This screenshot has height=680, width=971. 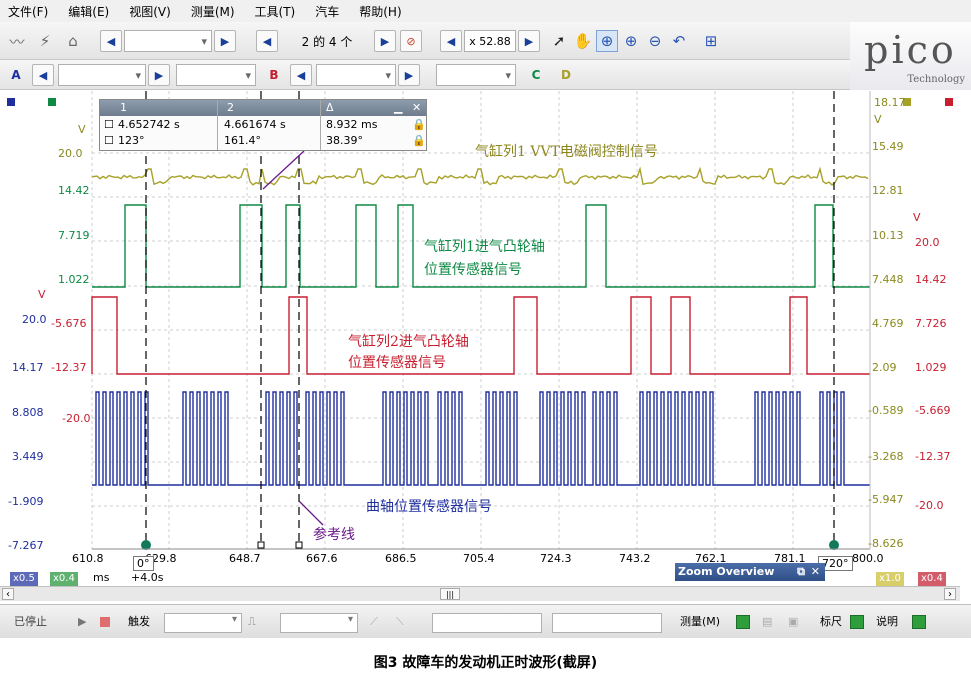 What do you see at coordinates (793, 622) in the screenshot?
I see `delete-measure-icon: ▣` at bounding box center [793, 622].